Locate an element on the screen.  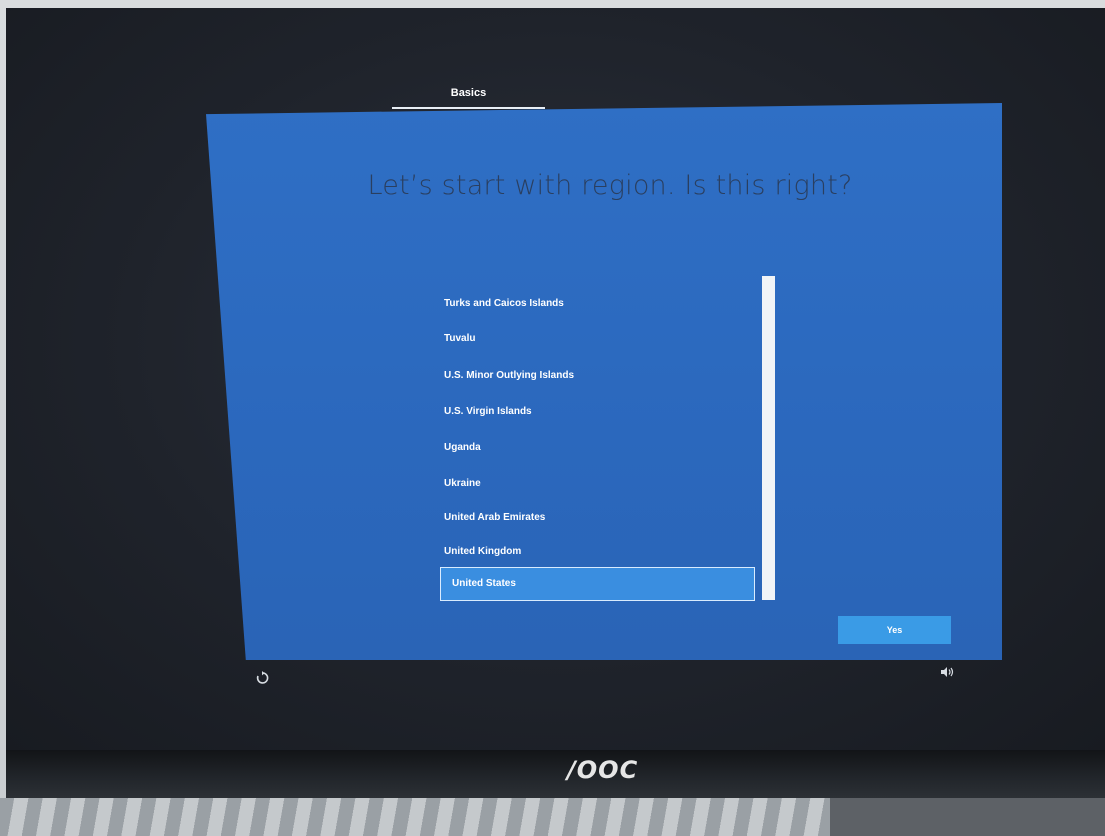
accessibility-icon is located at coordinates (262, 678).